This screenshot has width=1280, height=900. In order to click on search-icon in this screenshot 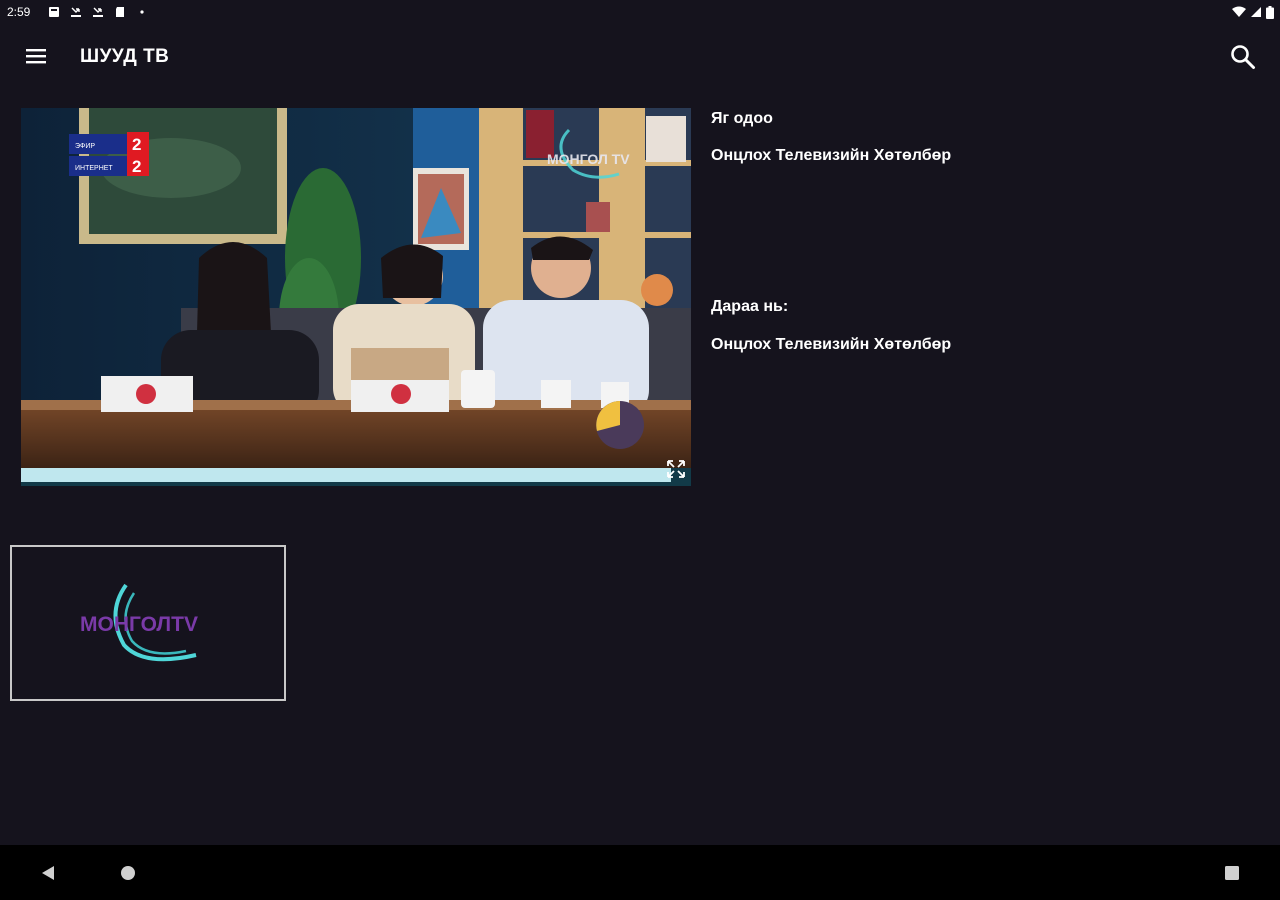, I will do `click(1243, 57)`.